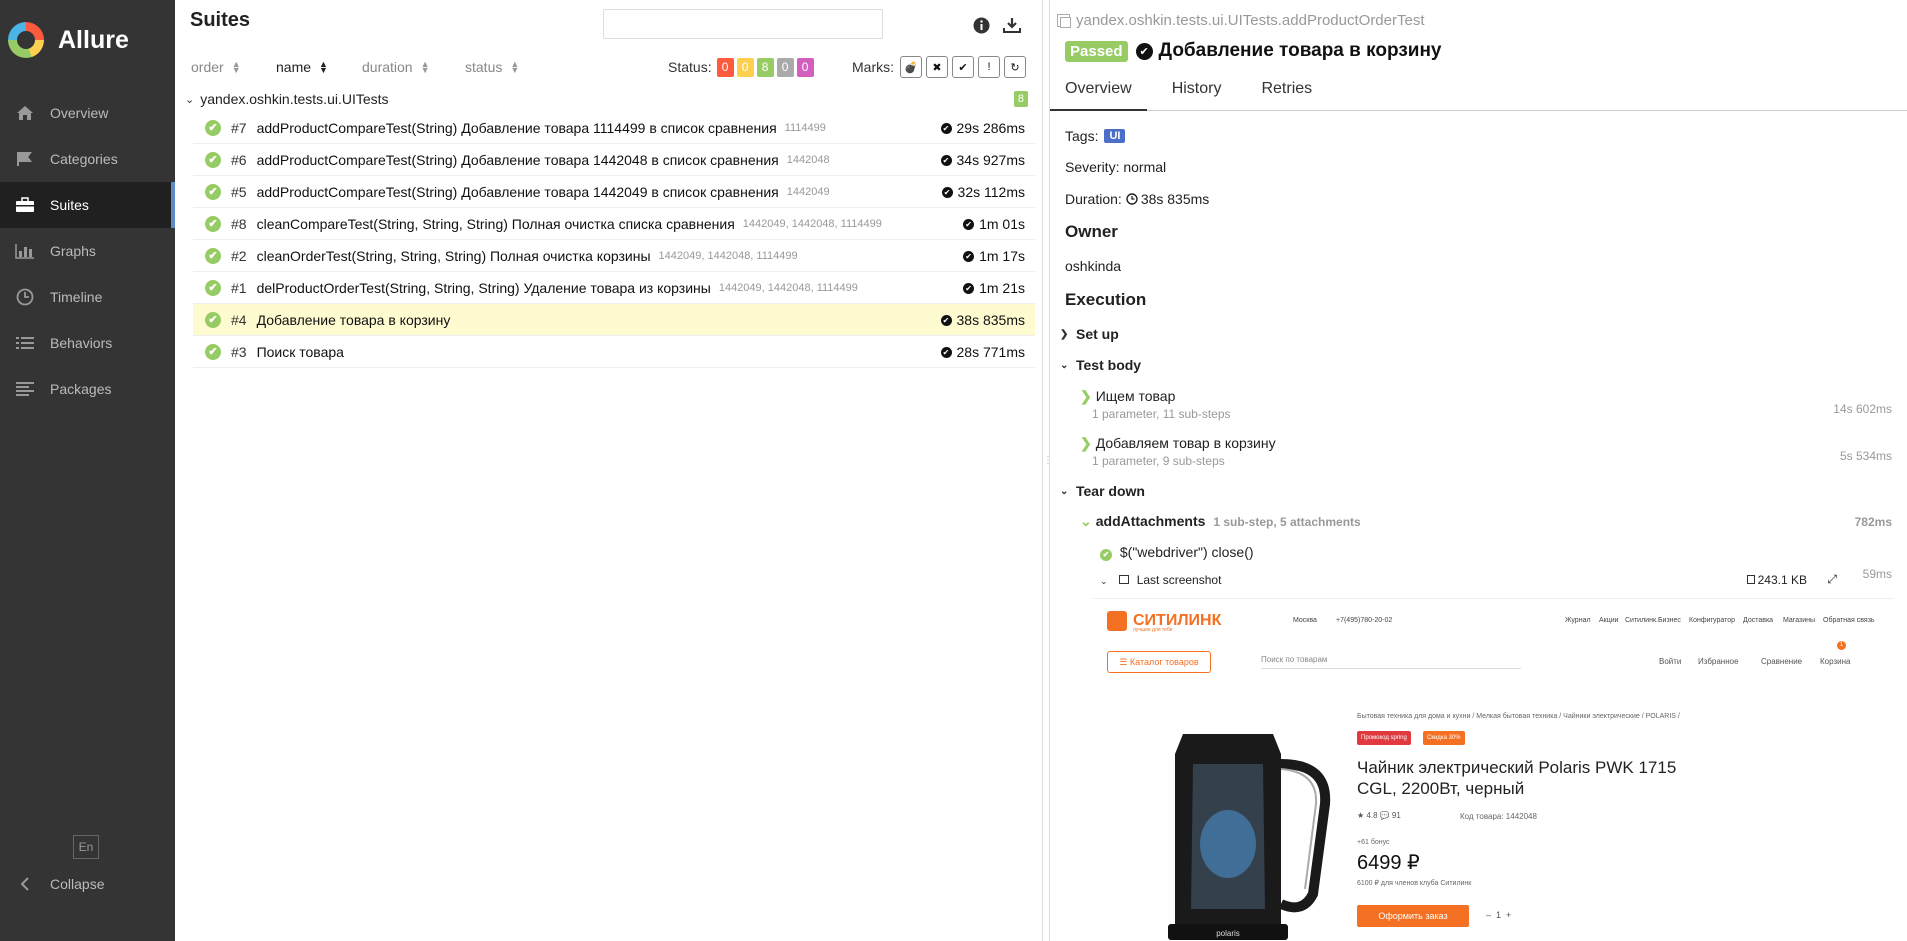  I want to click on sidebar-item-categories: Categories, so click(87, 159).